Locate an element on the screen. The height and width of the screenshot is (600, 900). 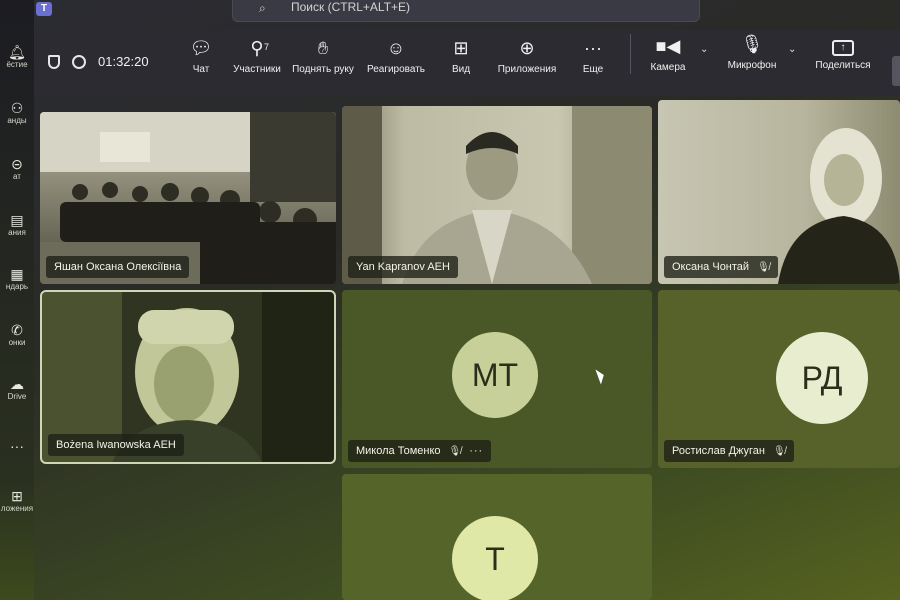
mic-button: 🎙︎ Микрофон is located at coordinates (752, 51).